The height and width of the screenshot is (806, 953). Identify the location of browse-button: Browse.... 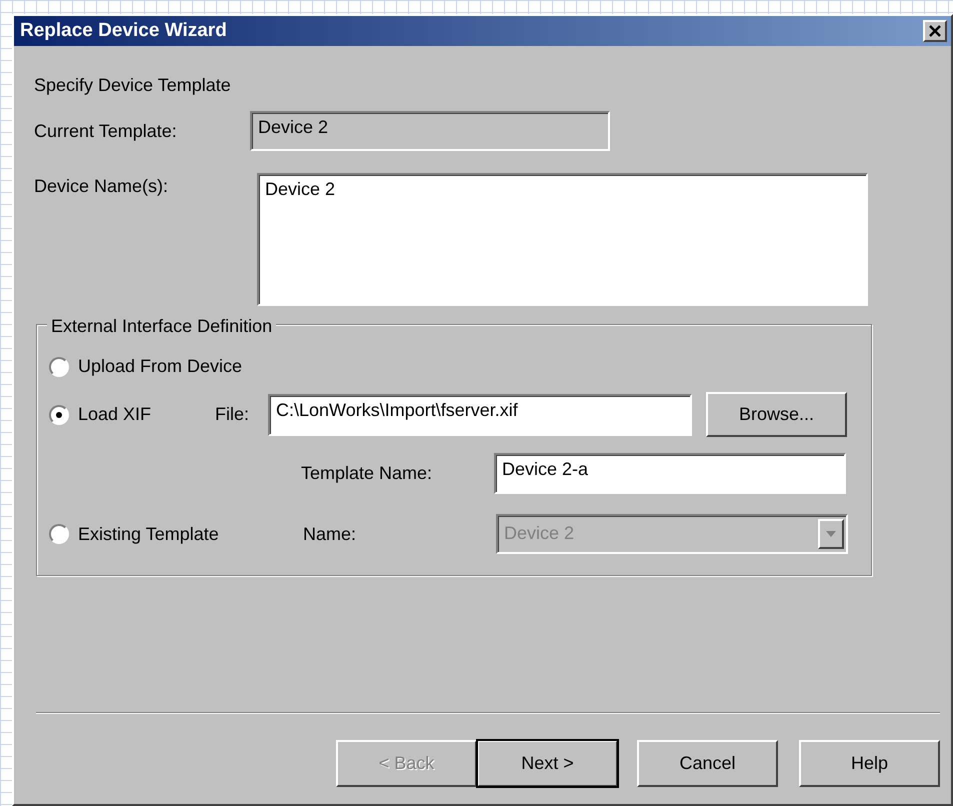
(776, 414).